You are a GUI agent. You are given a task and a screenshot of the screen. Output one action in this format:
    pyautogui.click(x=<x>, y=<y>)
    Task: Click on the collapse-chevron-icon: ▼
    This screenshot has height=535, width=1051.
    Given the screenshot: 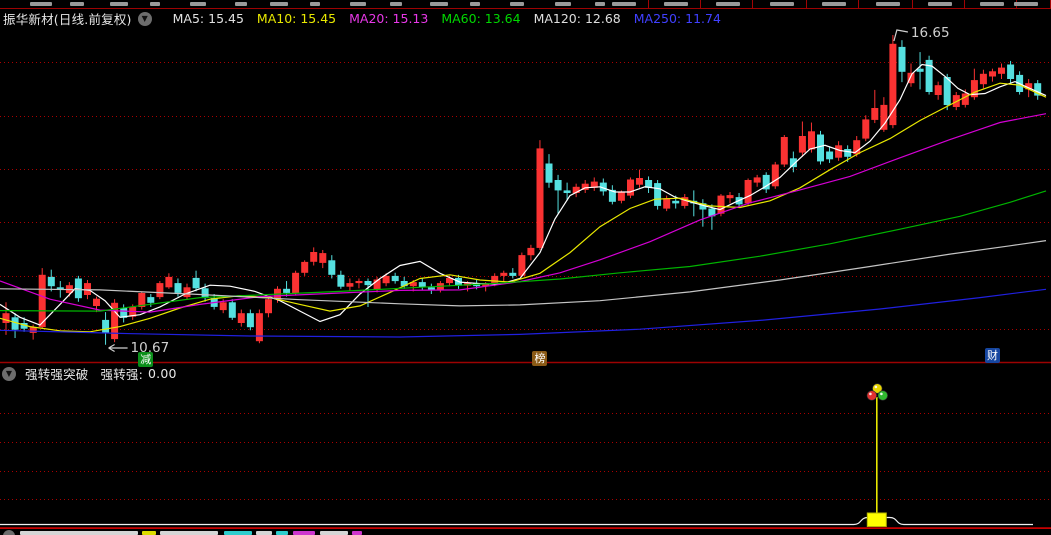 What is the action you would take?
    pyautogui.click(x=144, y=18)
    